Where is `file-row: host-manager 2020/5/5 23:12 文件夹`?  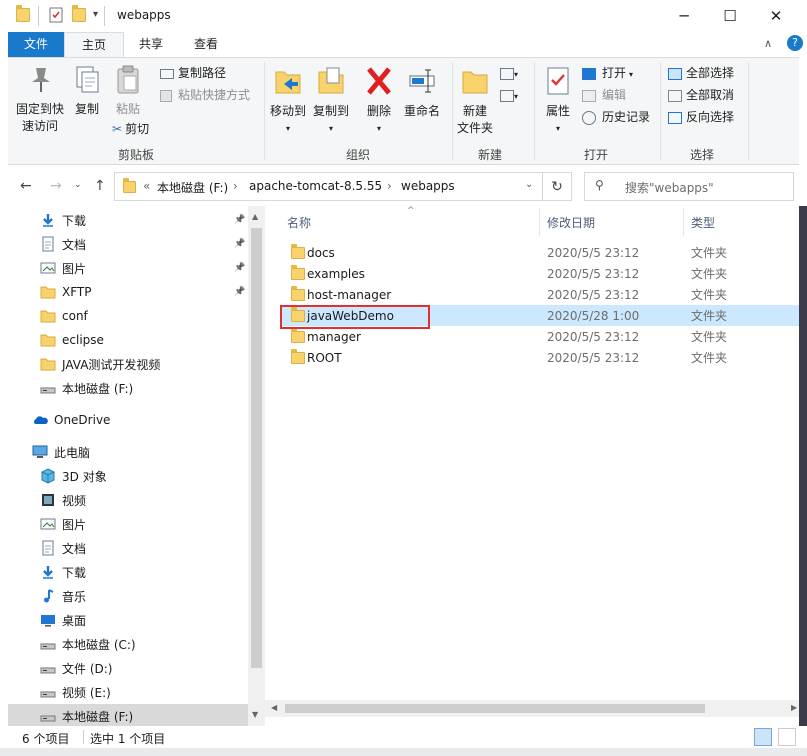 file-row: host-manager 2020/5/5 23:12 文件夹 is located at coordinates (543, 294).